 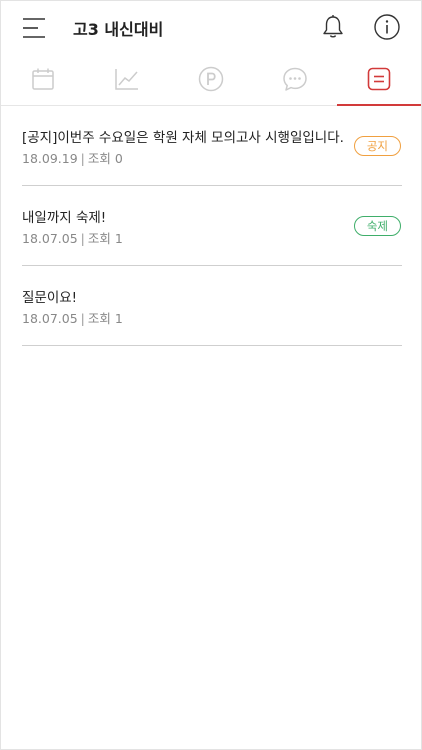 I want to click on bell-icon, so click(x=333, y=26).